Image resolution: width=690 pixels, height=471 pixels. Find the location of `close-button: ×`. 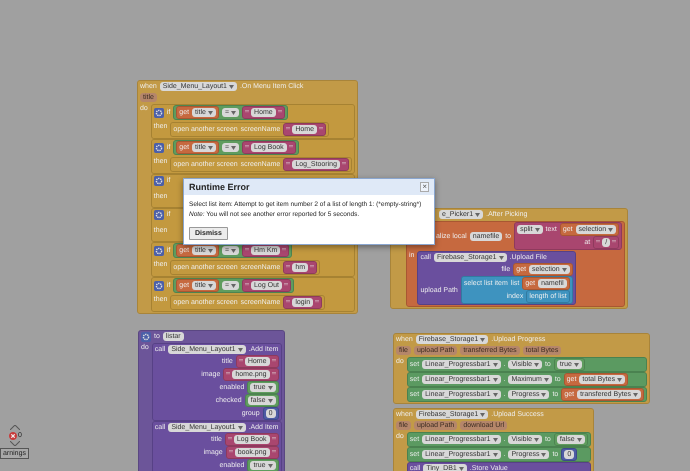

close-button: × is located at coordinates (424, 187).